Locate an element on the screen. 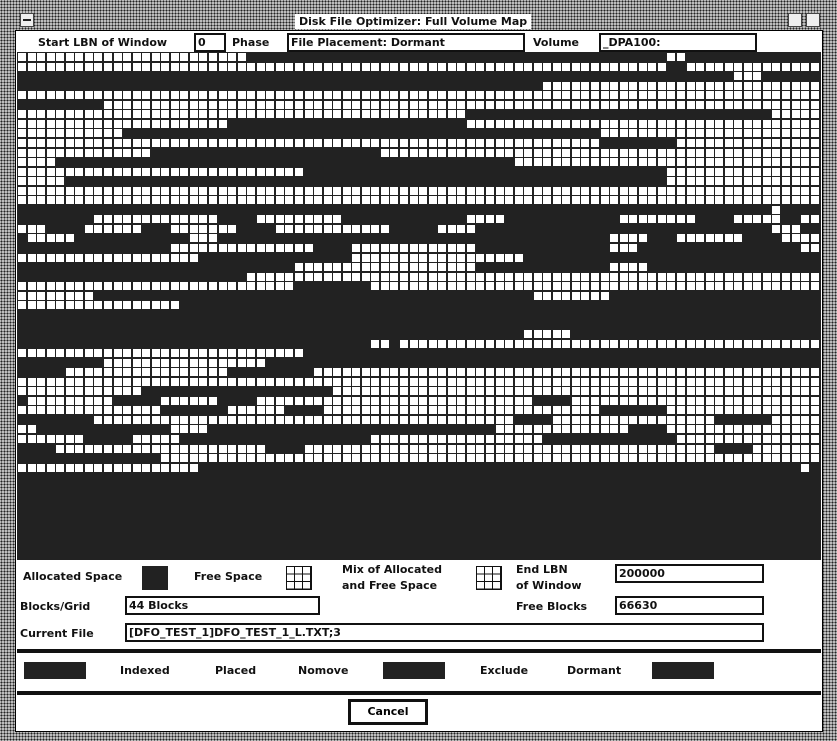 The height and width of the screenshot is (741, 837). maximize-icon is located at coordinates (813, 20).